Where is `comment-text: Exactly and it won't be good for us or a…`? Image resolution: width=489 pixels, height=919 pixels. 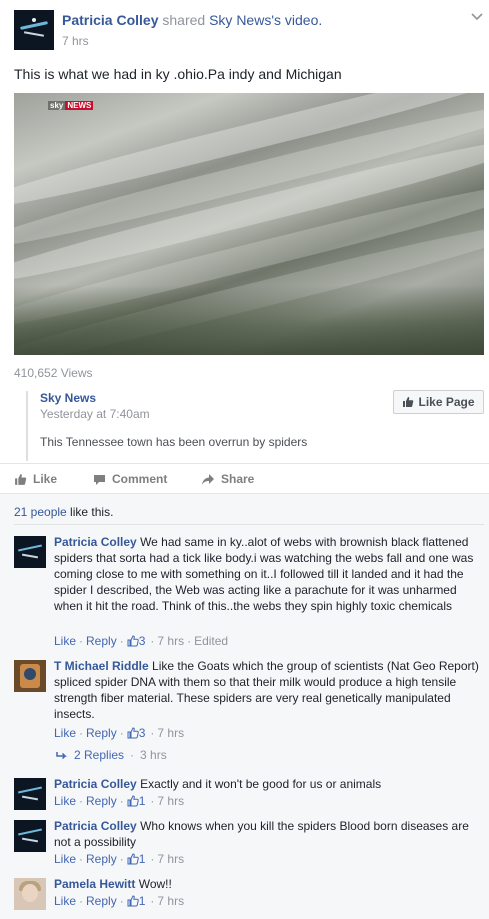
comment-text: Exactly and it won't be good for us or a… is located at coordinates (261, 784).